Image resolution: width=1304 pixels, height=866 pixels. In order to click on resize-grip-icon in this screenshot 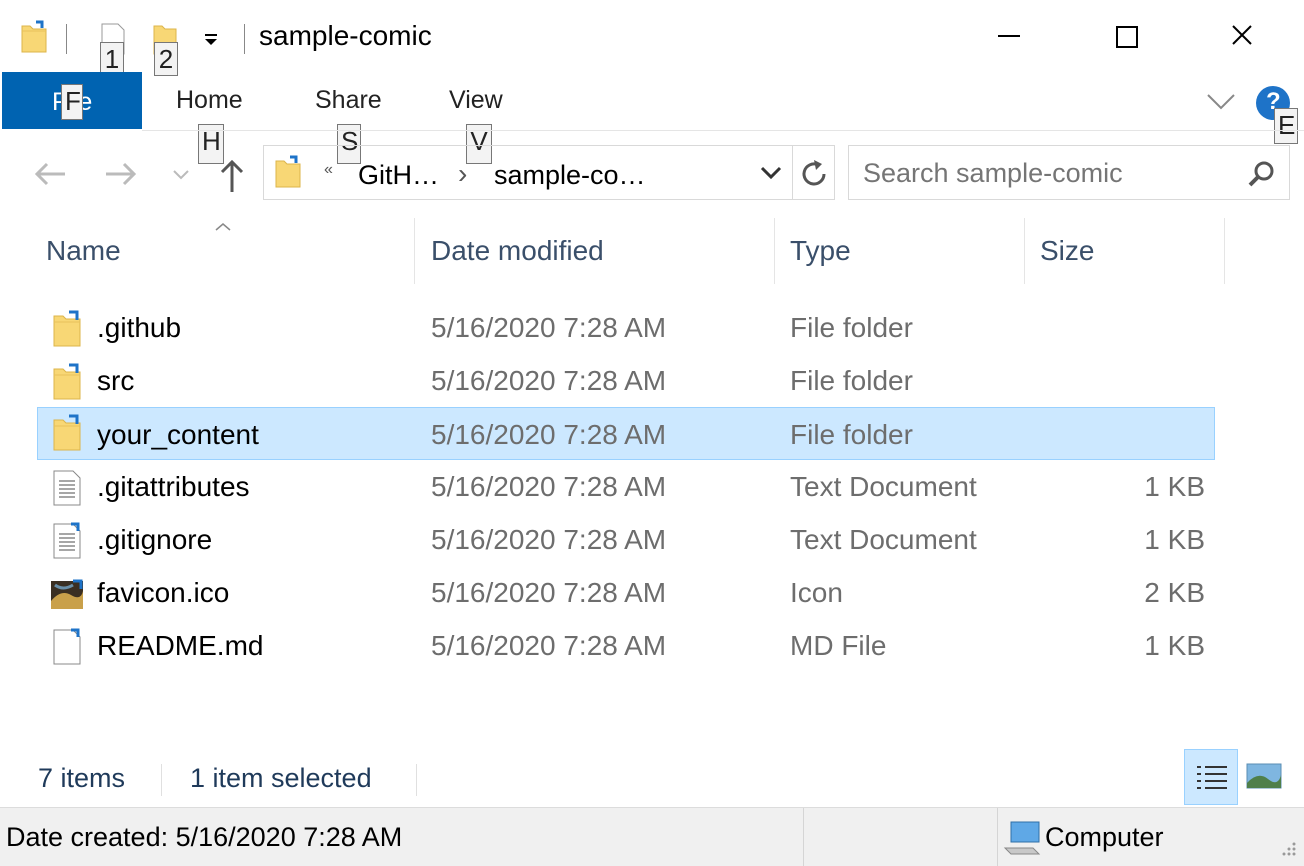, I will do `click(1288, 850)`.